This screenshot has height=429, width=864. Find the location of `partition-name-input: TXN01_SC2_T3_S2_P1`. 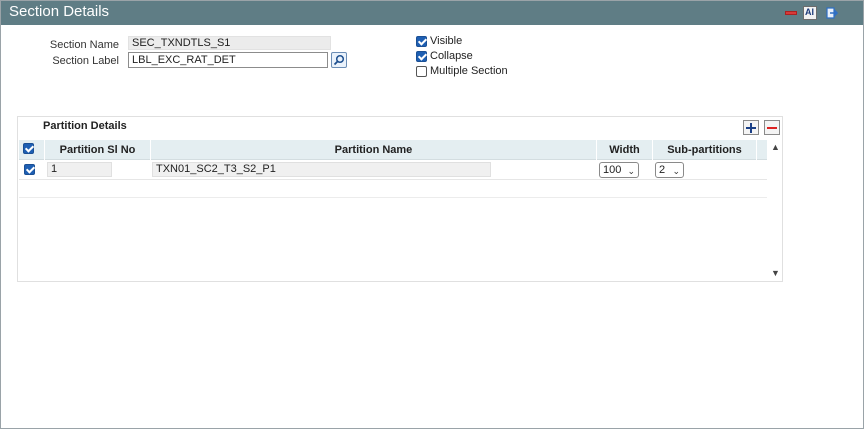

partition-name-input: TXN01_SC2_T3_S2_P1 is located at coordinates (321, 169).